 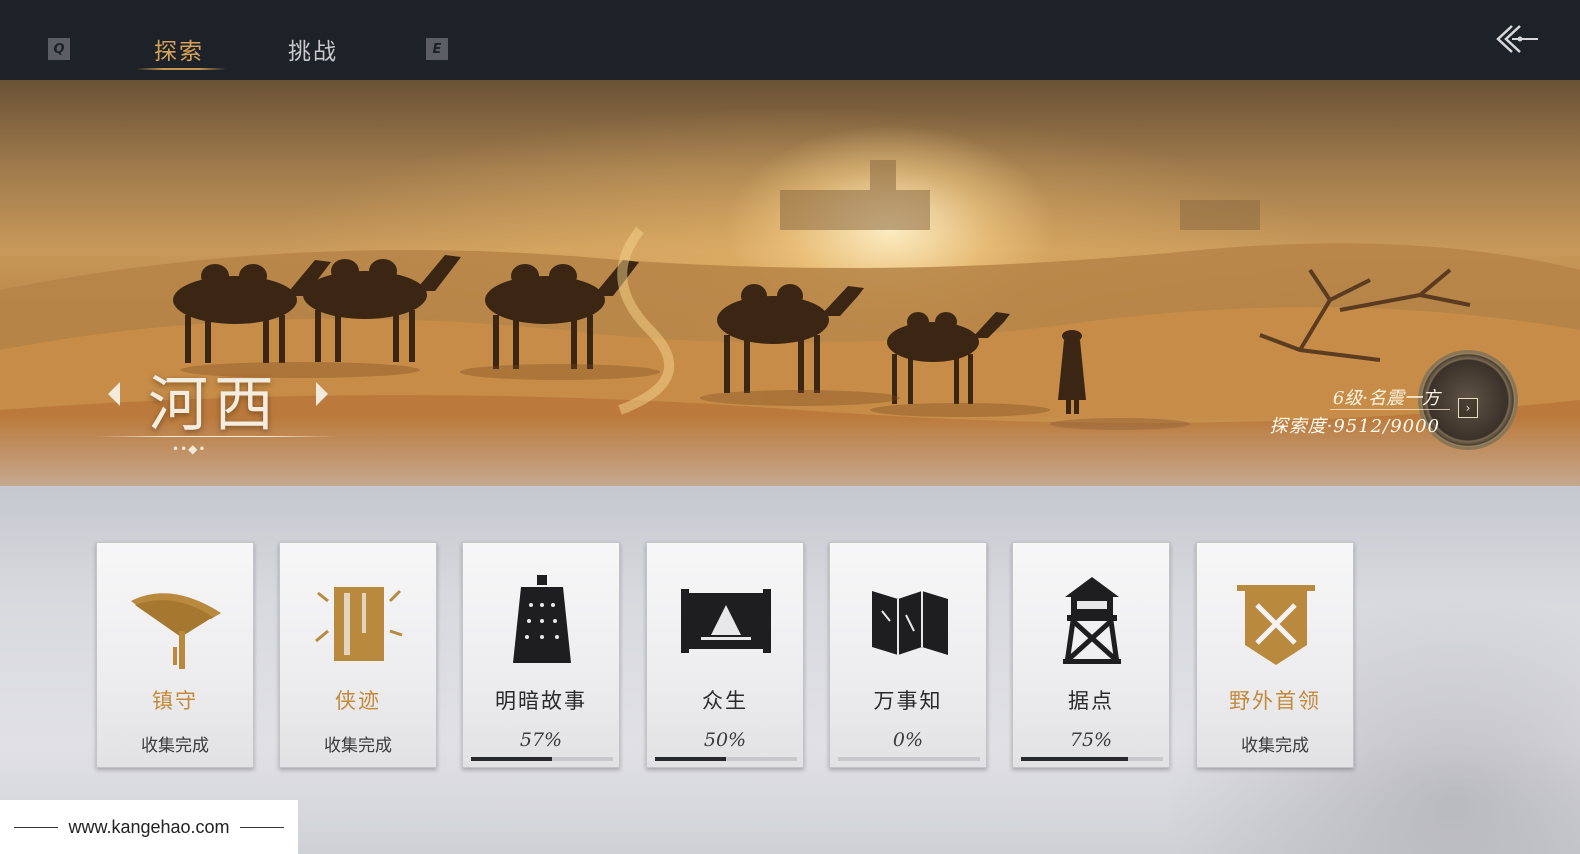 I want to click on banner-crossed-swords-icon, so click(x=1276, y=625).